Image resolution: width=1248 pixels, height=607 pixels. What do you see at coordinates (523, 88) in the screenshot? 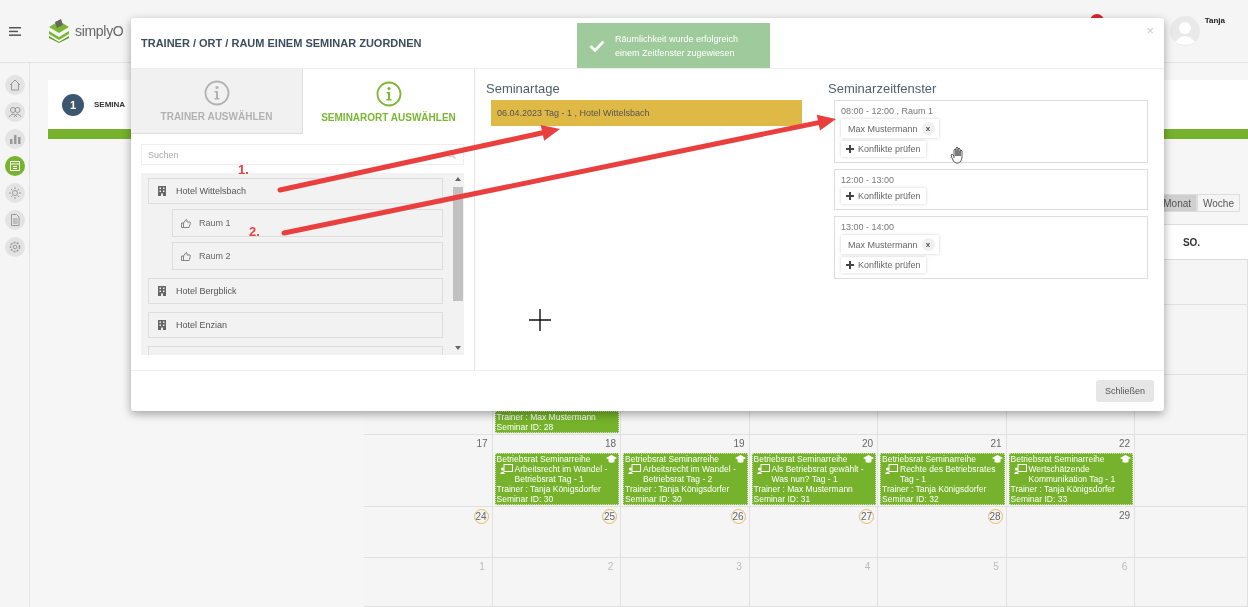
I see `section-heading: Seminartage` at bounding box center [523, 88].